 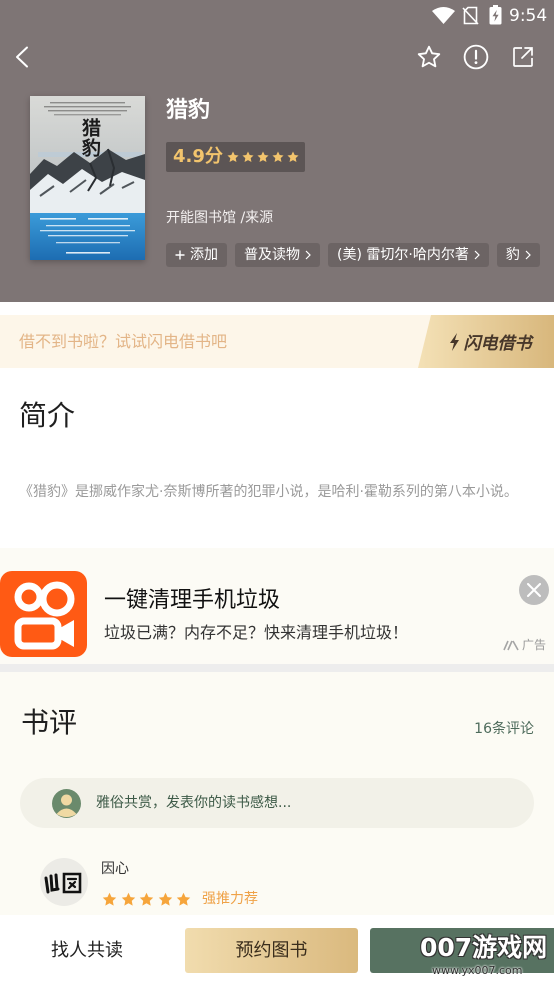 What do you see at coordinates (47, 415) in the screenshot?
I see `intro-heading: 简介` at bounding box center [47, 415].